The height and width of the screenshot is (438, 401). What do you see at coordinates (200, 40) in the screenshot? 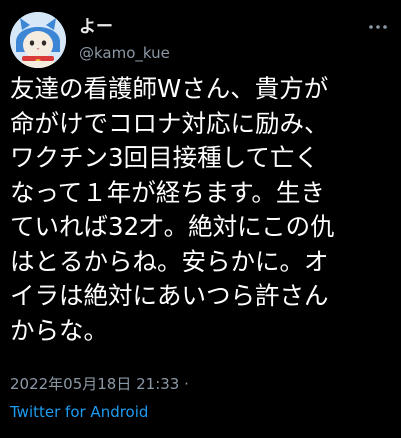
I see `tweet-header: よー @kamo_kue` at bounding box center [200, 40].